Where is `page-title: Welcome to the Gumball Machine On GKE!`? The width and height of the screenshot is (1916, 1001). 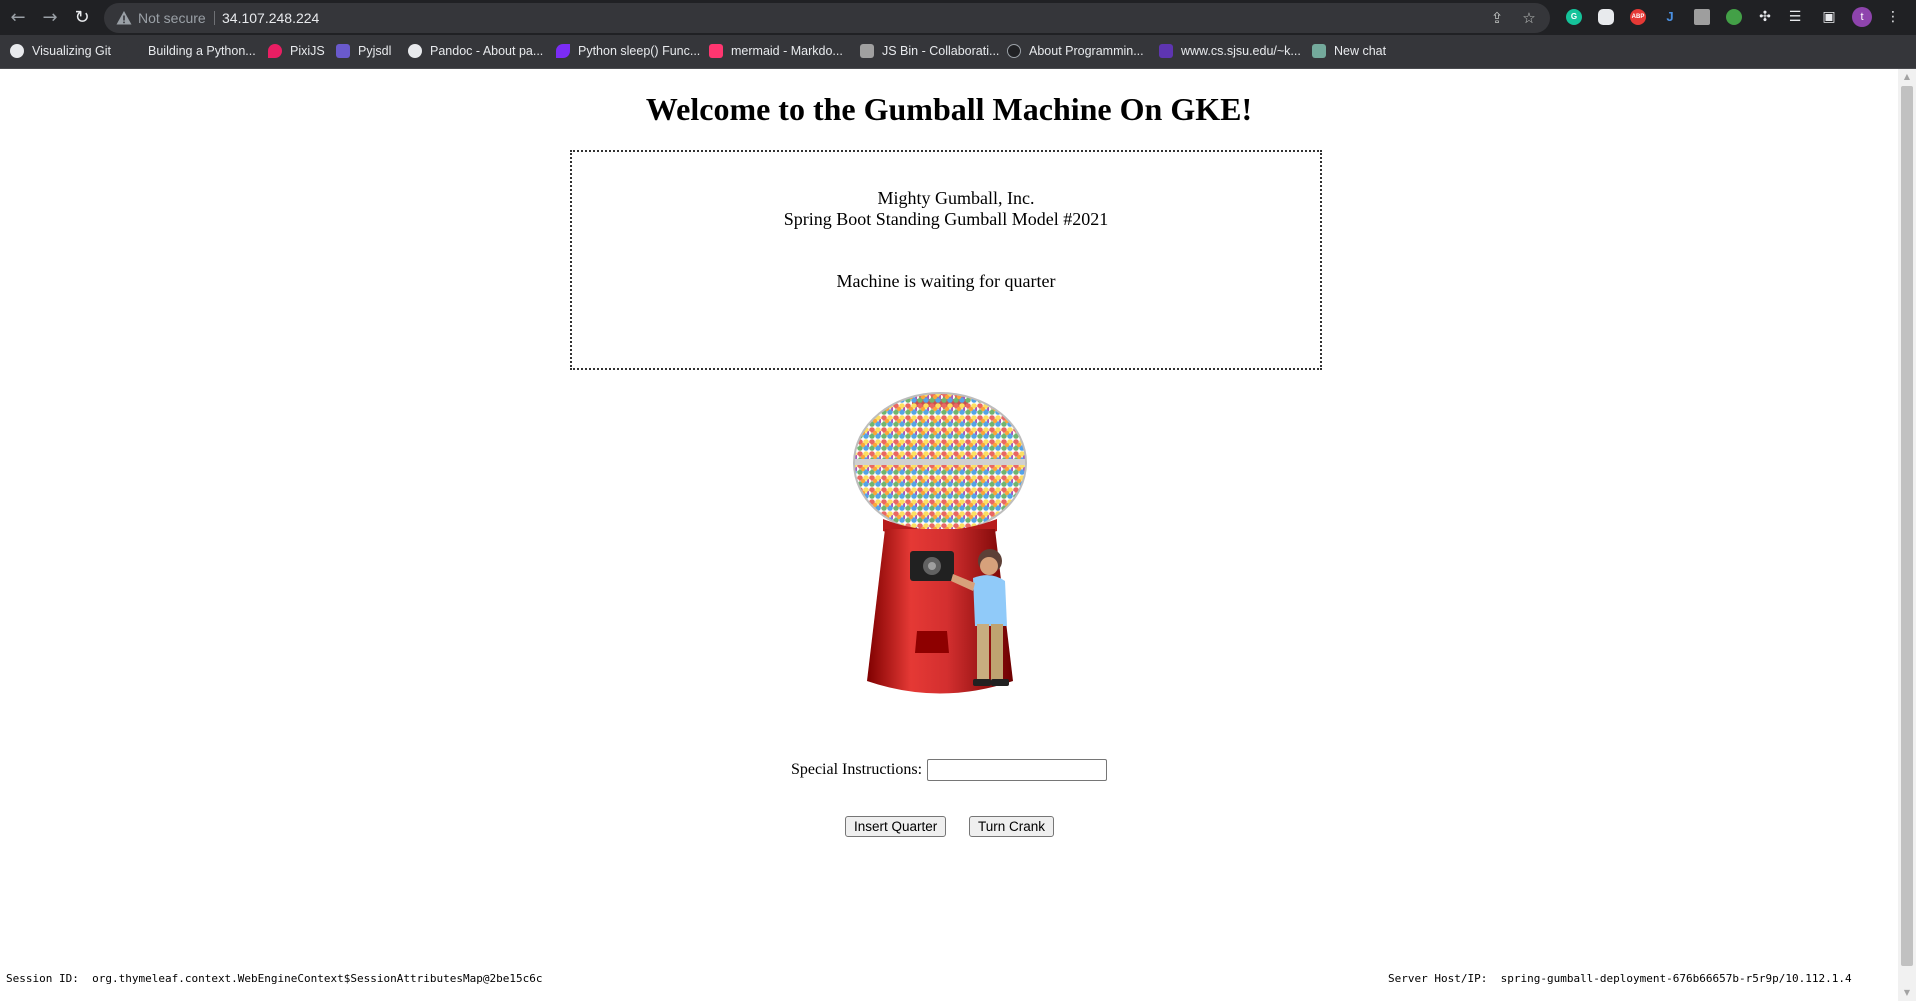 page-title: Welcome to the Gumball Machine On GKE! is located at coordinates (949, 109).